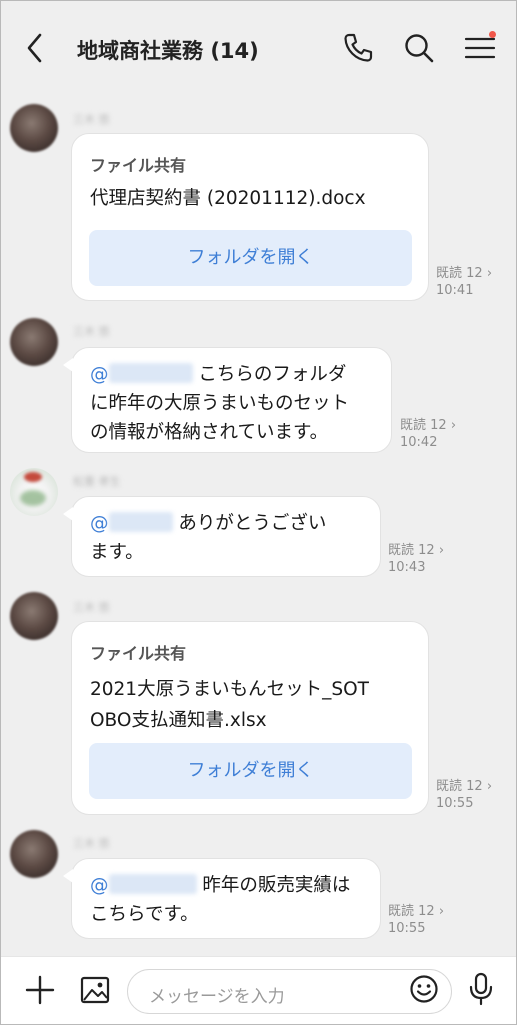  I want to click on notification-dot, so click(492, 34).